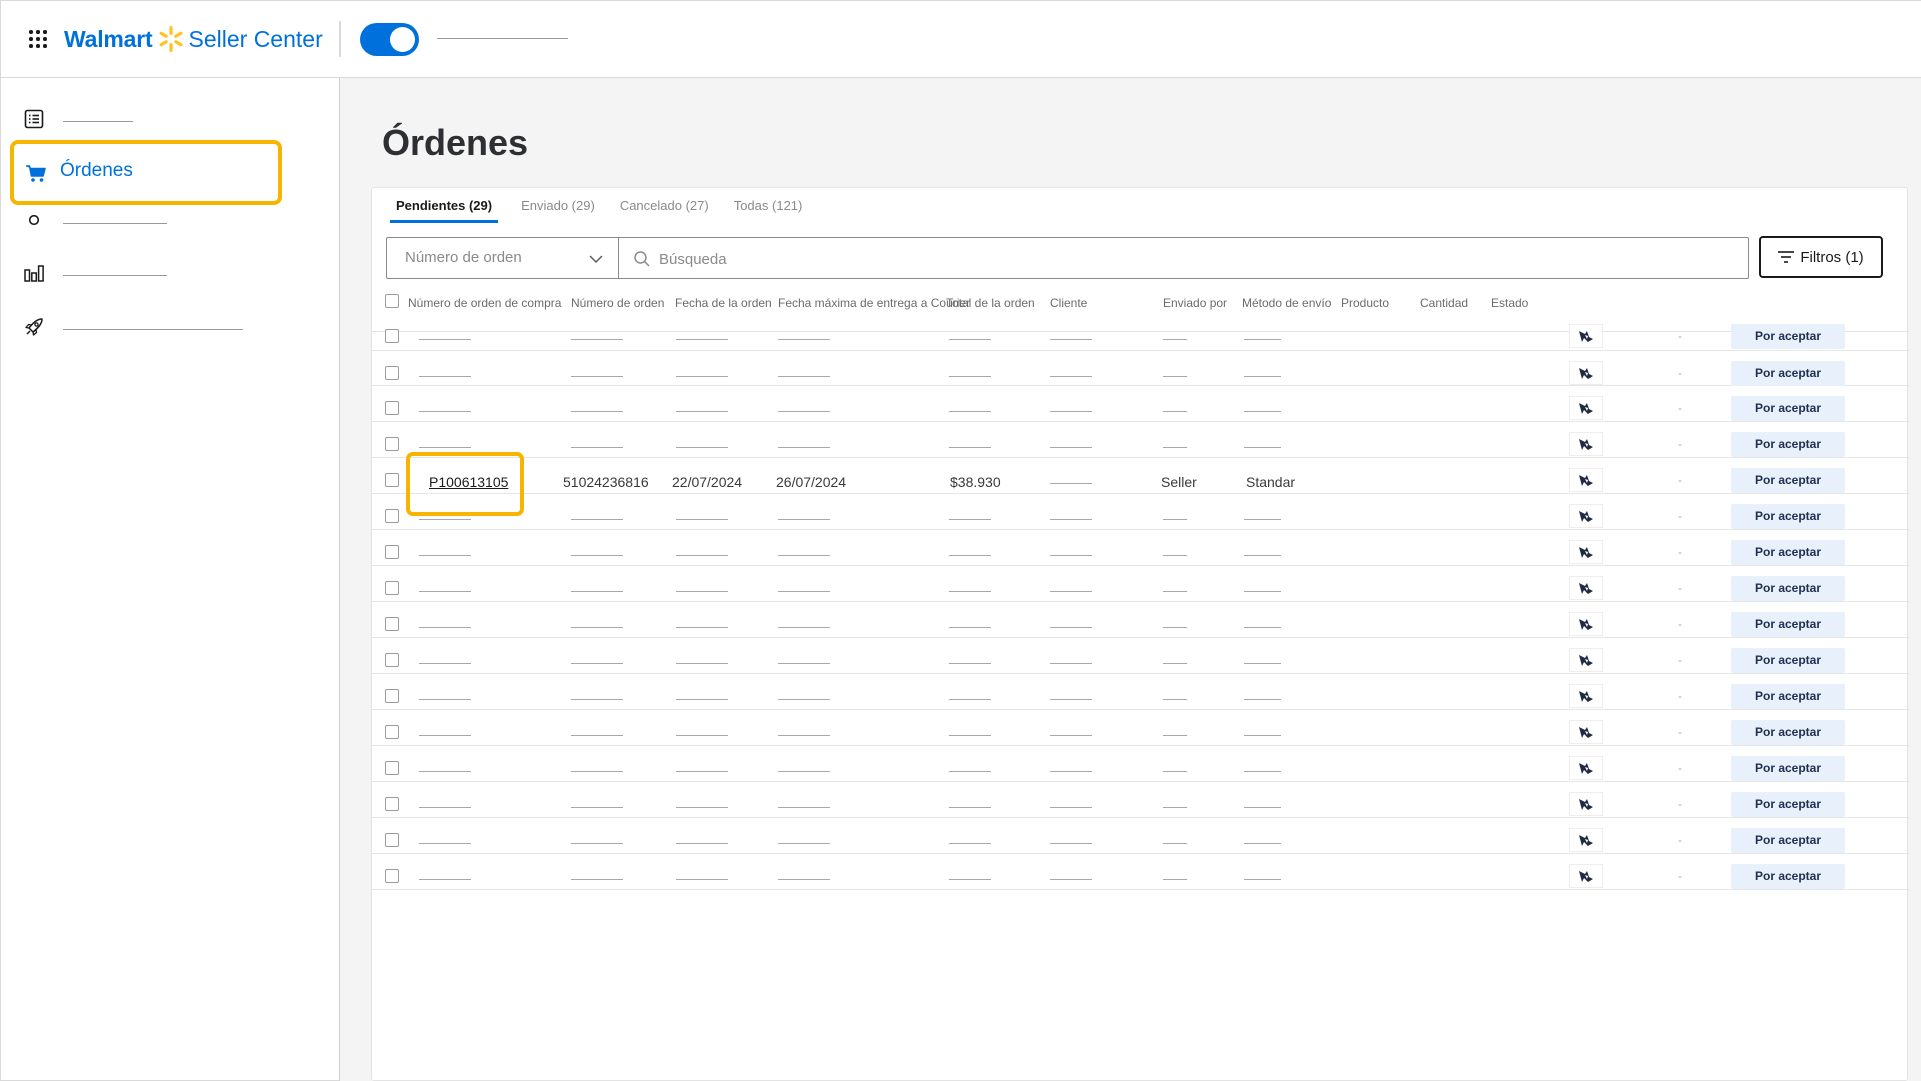 The image size is (1921, 1081). I want to click on column-header: Total de la orden, so click(990, 303).